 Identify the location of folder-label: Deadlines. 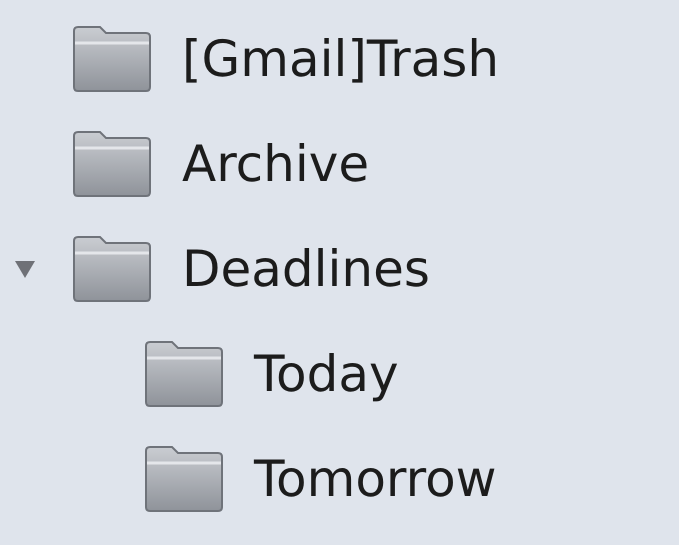
(306, 269).